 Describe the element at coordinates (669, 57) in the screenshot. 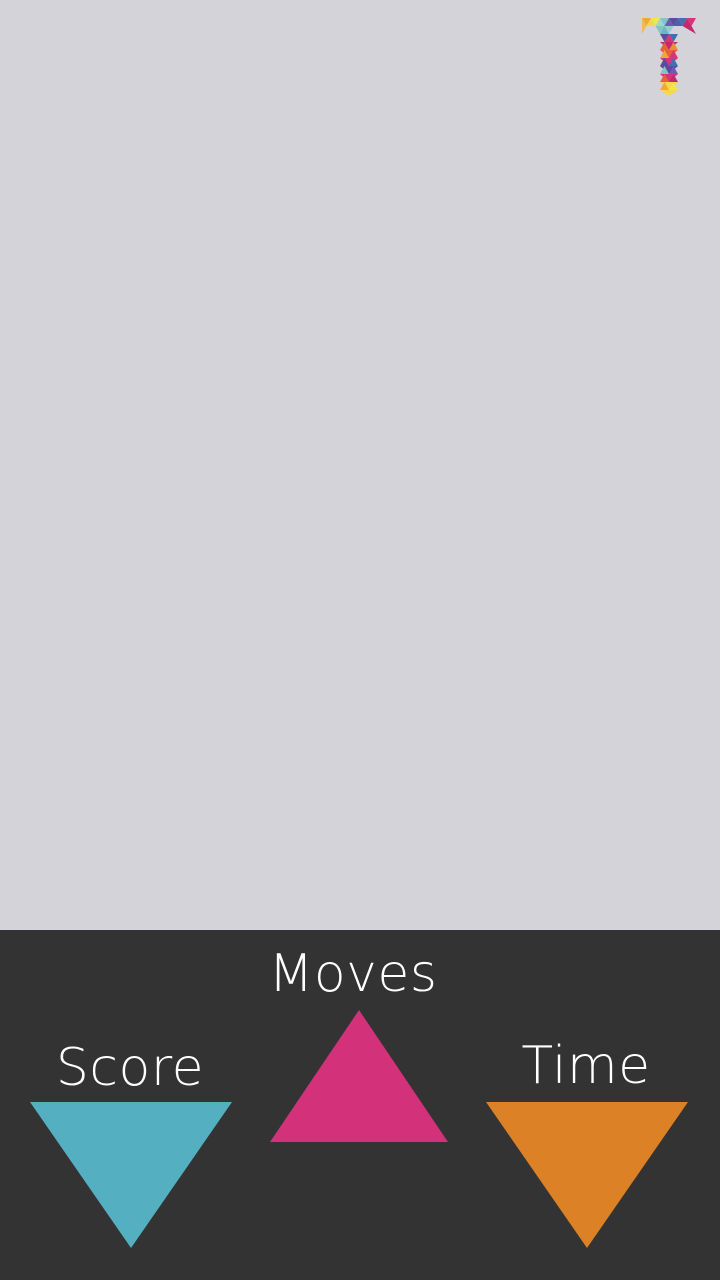

I see `tris-logo-icon` at that location.